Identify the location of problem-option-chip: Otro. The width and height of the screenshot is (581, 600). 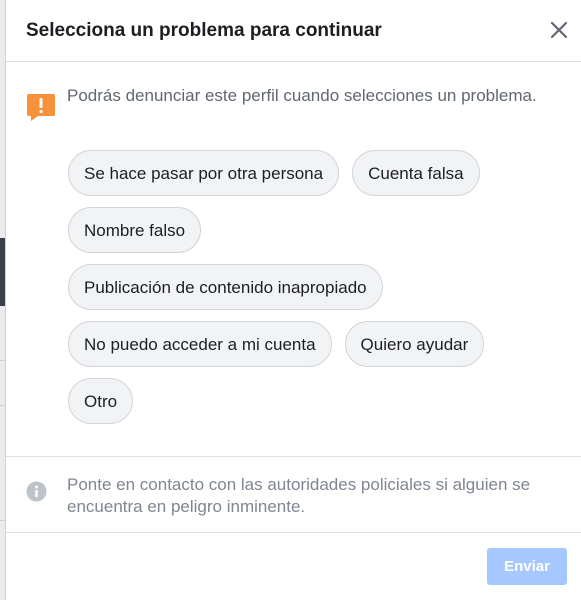
(101, 401).